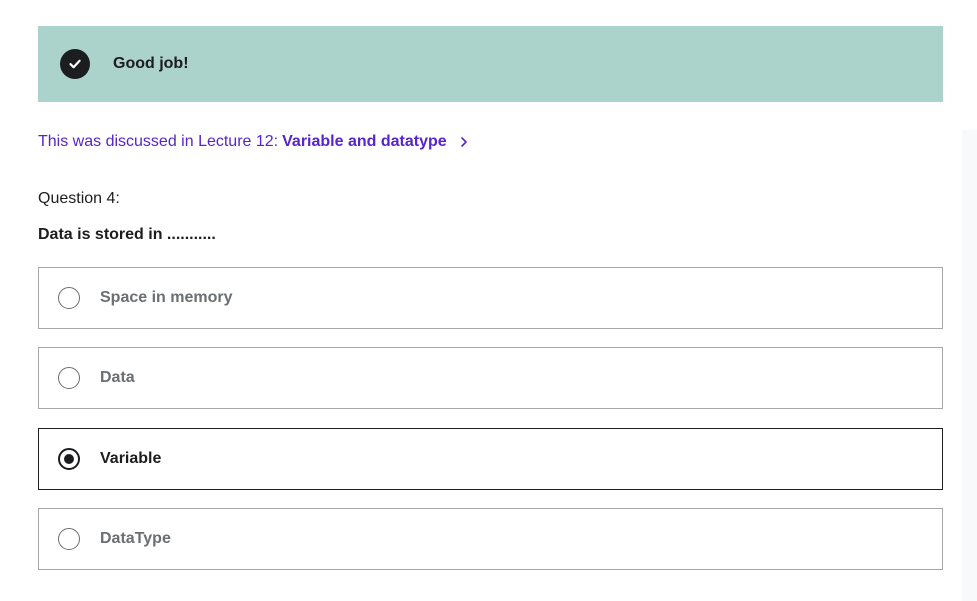  What do you see at coordinates (490, 539) in the screenshot?
I see `answer-option: DataType` at bounding box center [490, 539].